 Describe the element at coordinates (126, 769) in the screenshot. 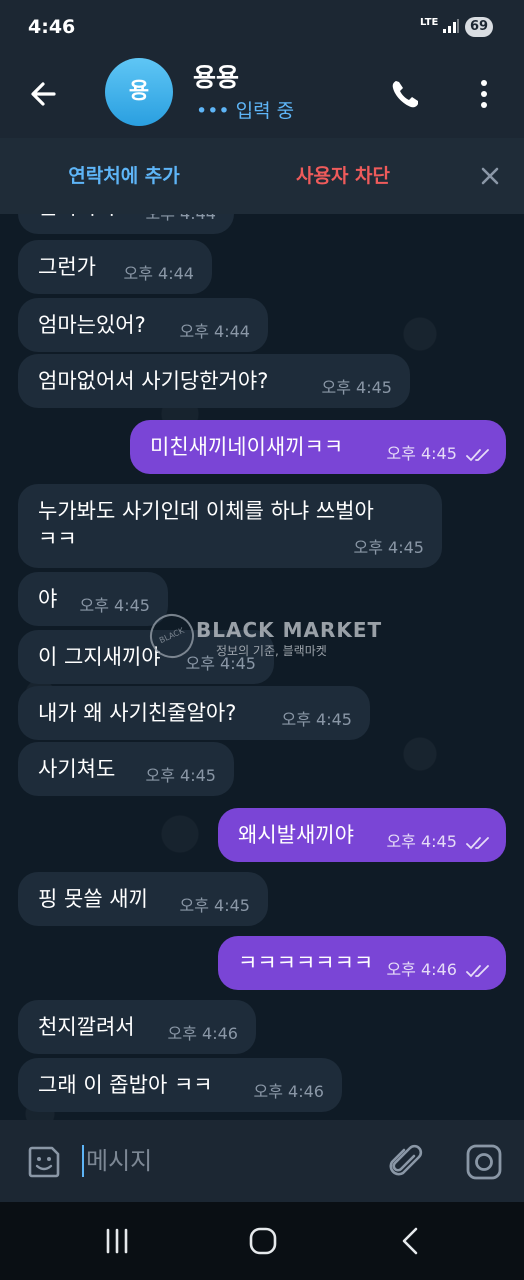

I see `message-bubble-incoming: 사기쳐도 오후 4:45` at that location.